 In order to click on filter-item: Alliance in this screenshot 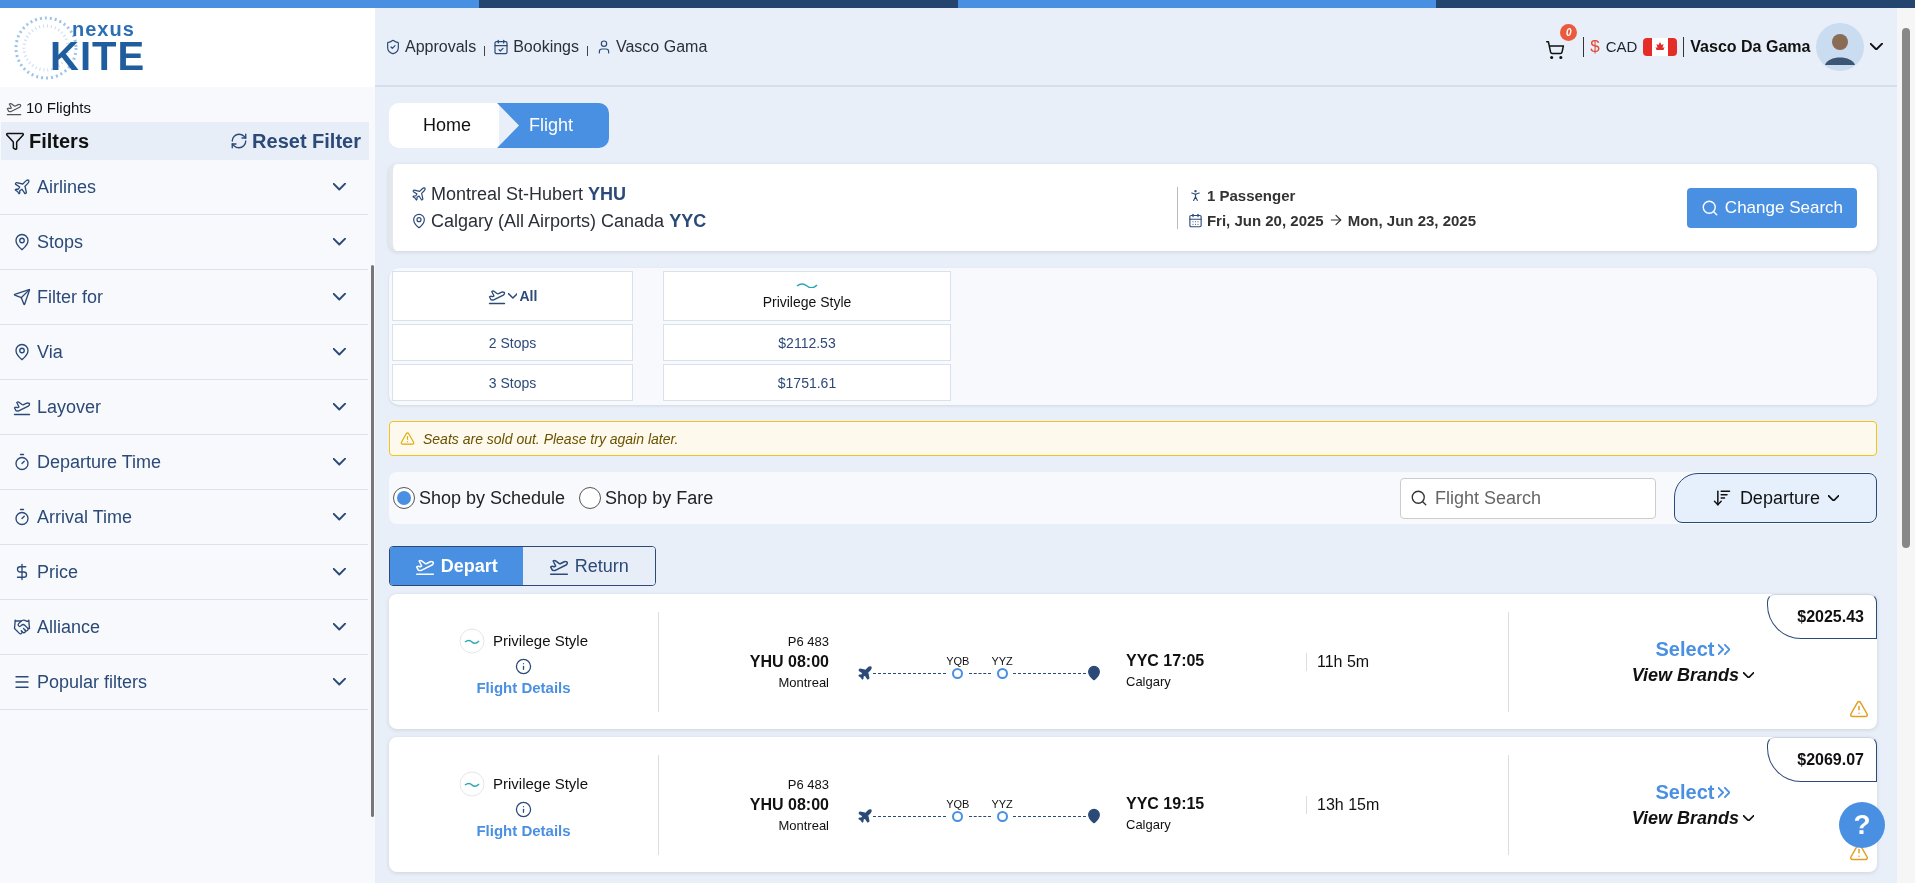, I will do `click(184, 627)`.